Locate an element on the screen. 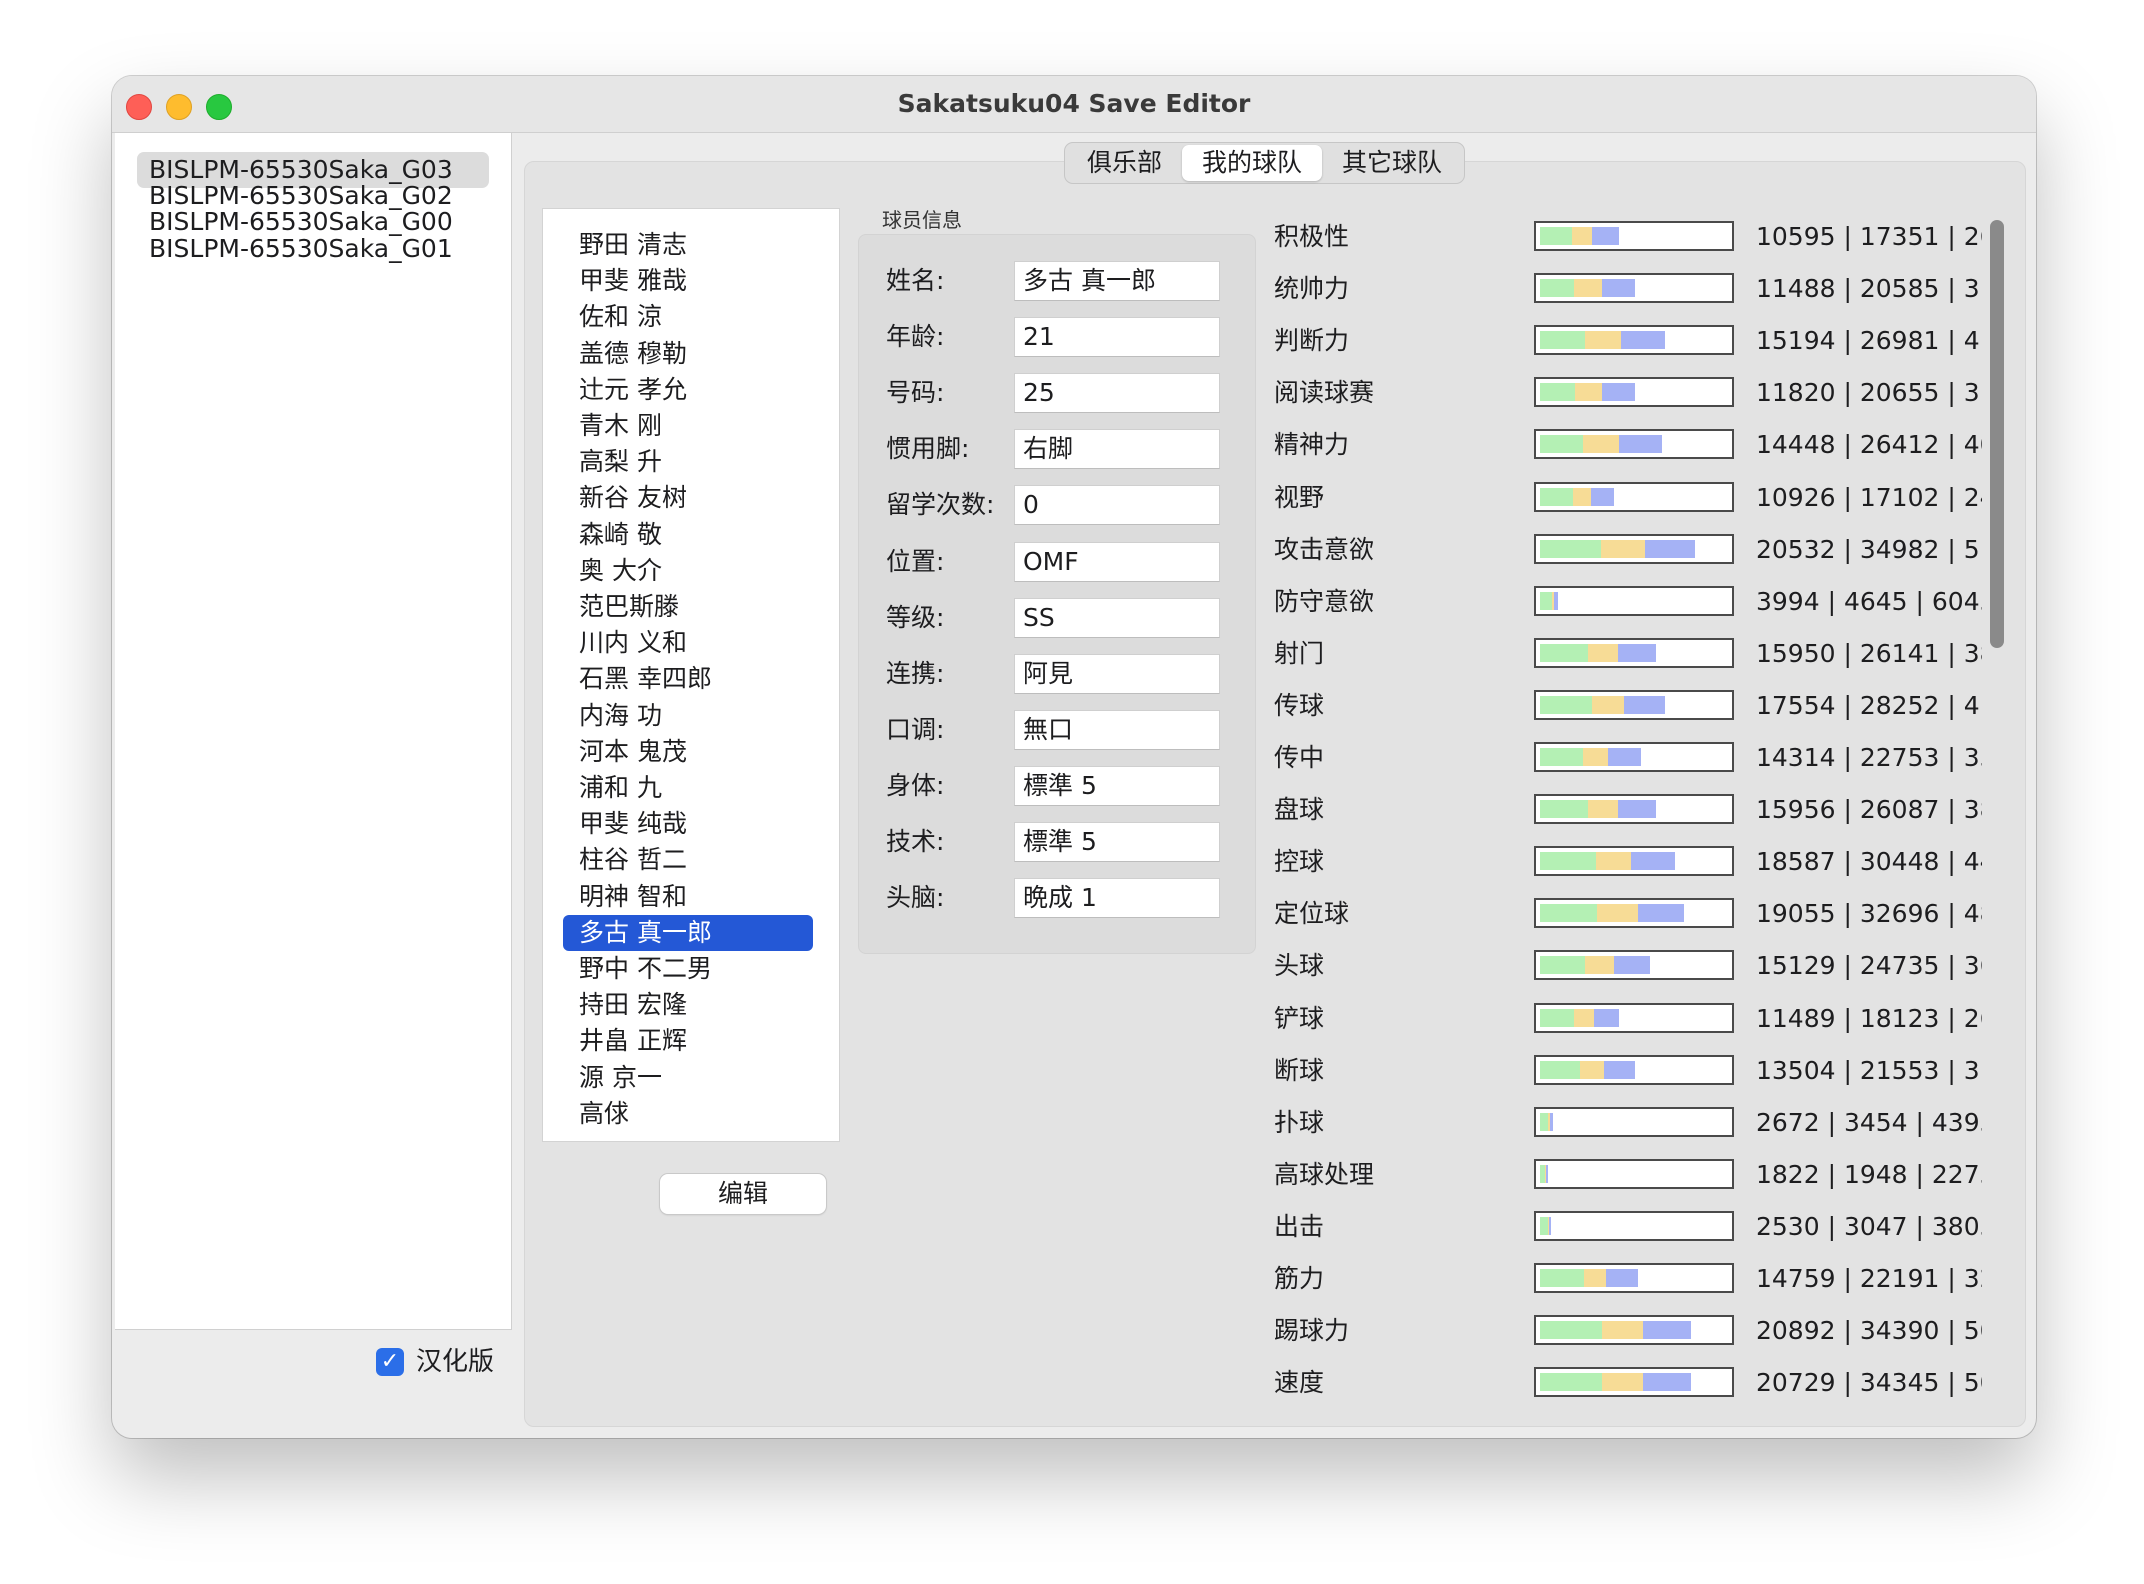  field-input: 晩成 1 is located at coordinates (1117, 898).